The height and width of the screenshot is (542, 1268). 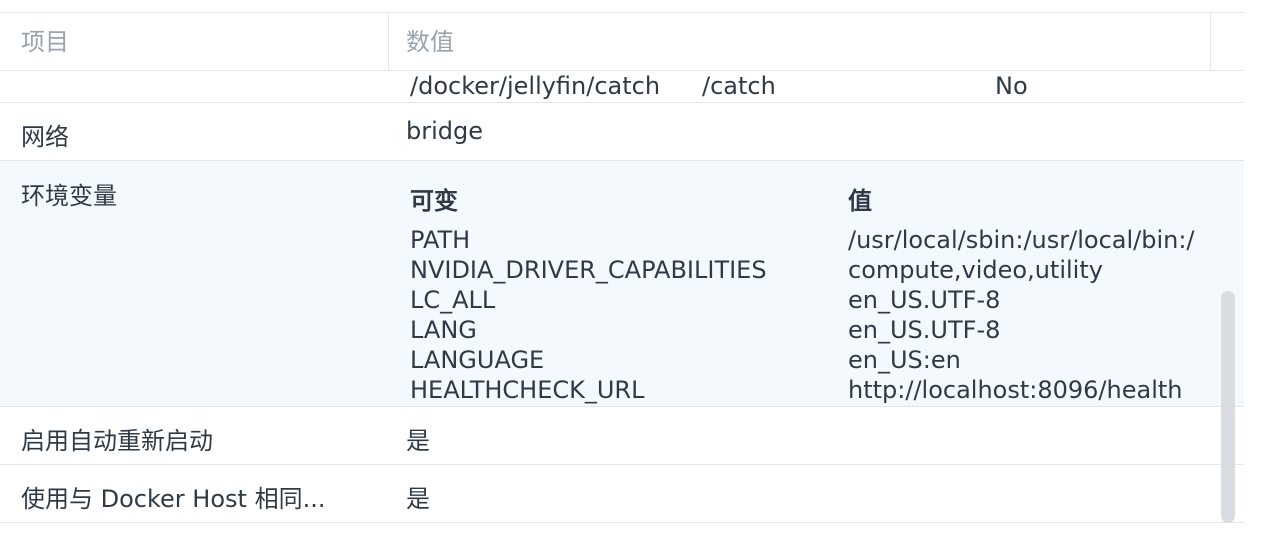 What do you see at coordinates (1011, 86) in the screenshot?
I see `volume-read-only: No` at bounding box center [1011, 86].